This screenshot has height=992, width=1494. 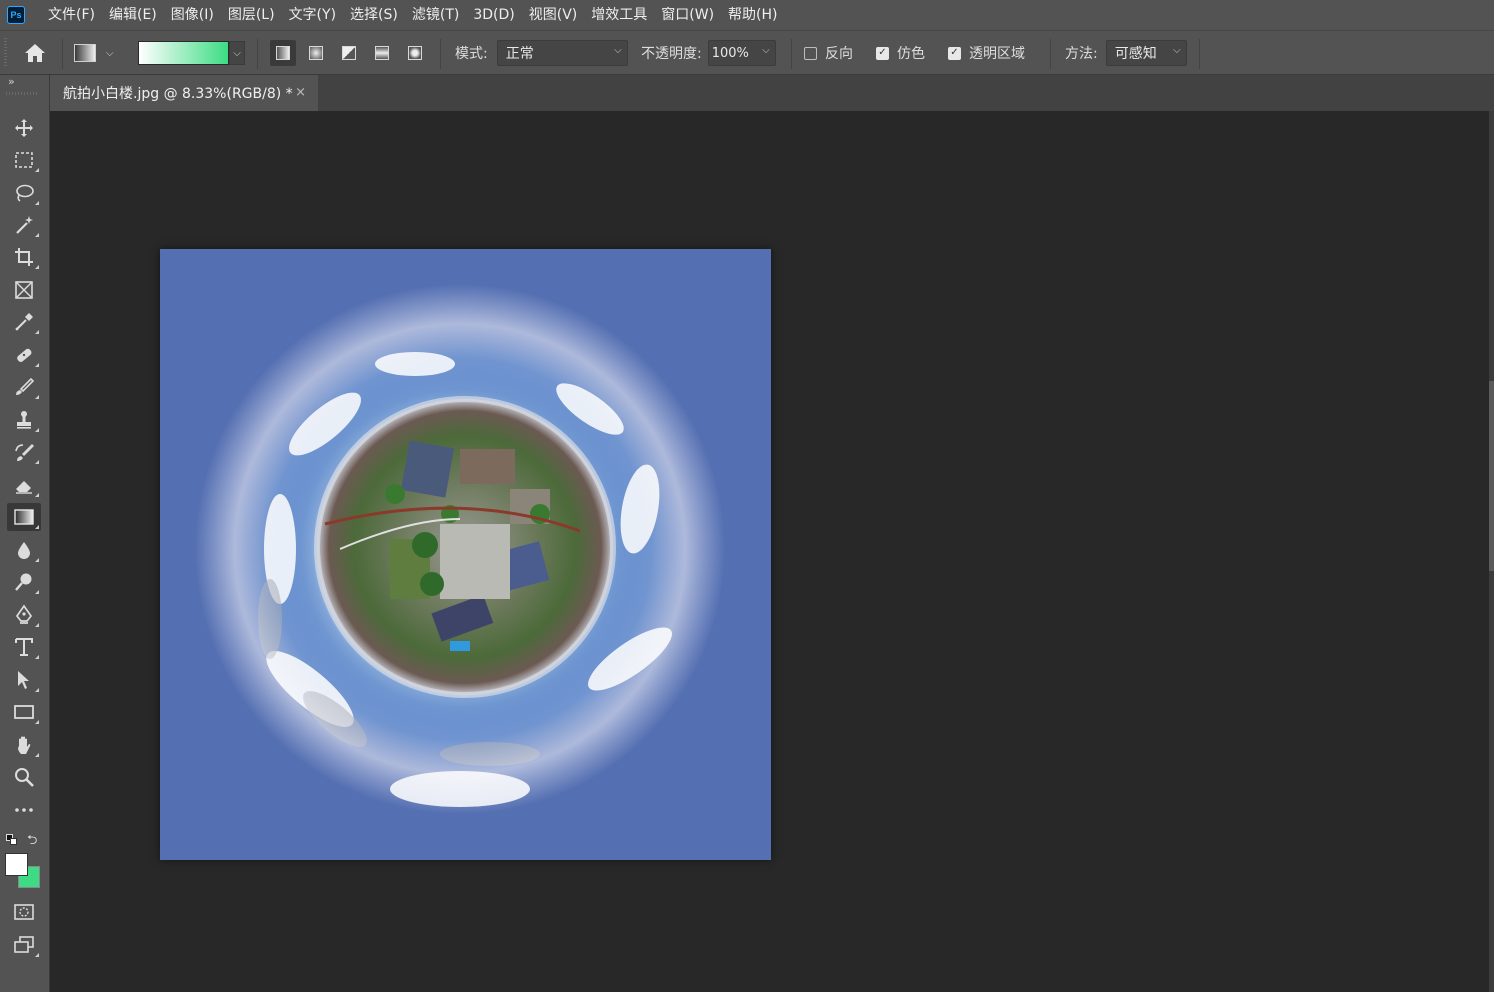 I want to click on chevron-down-icon: ⌵, so click(x=237, y=53).